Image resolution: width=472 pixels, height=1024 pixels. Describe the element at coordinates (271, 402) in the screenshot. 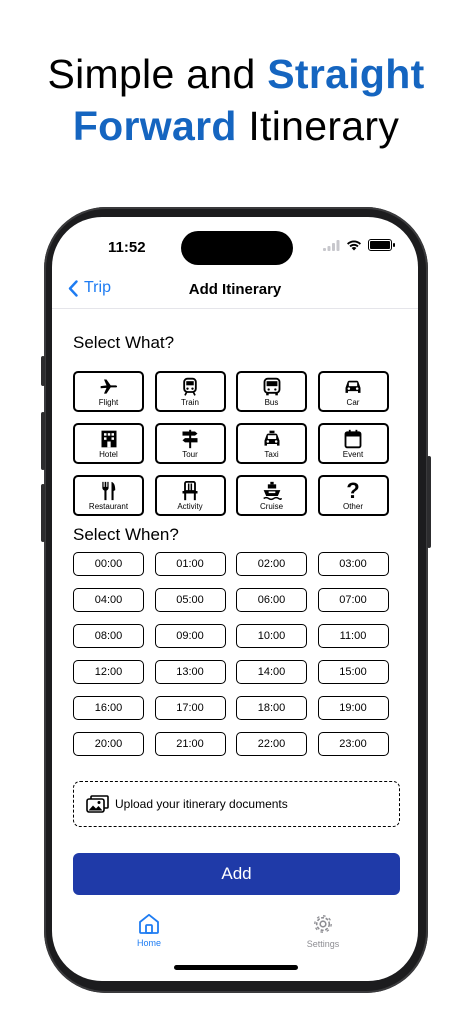

I see `category-label: Bus` at that location.